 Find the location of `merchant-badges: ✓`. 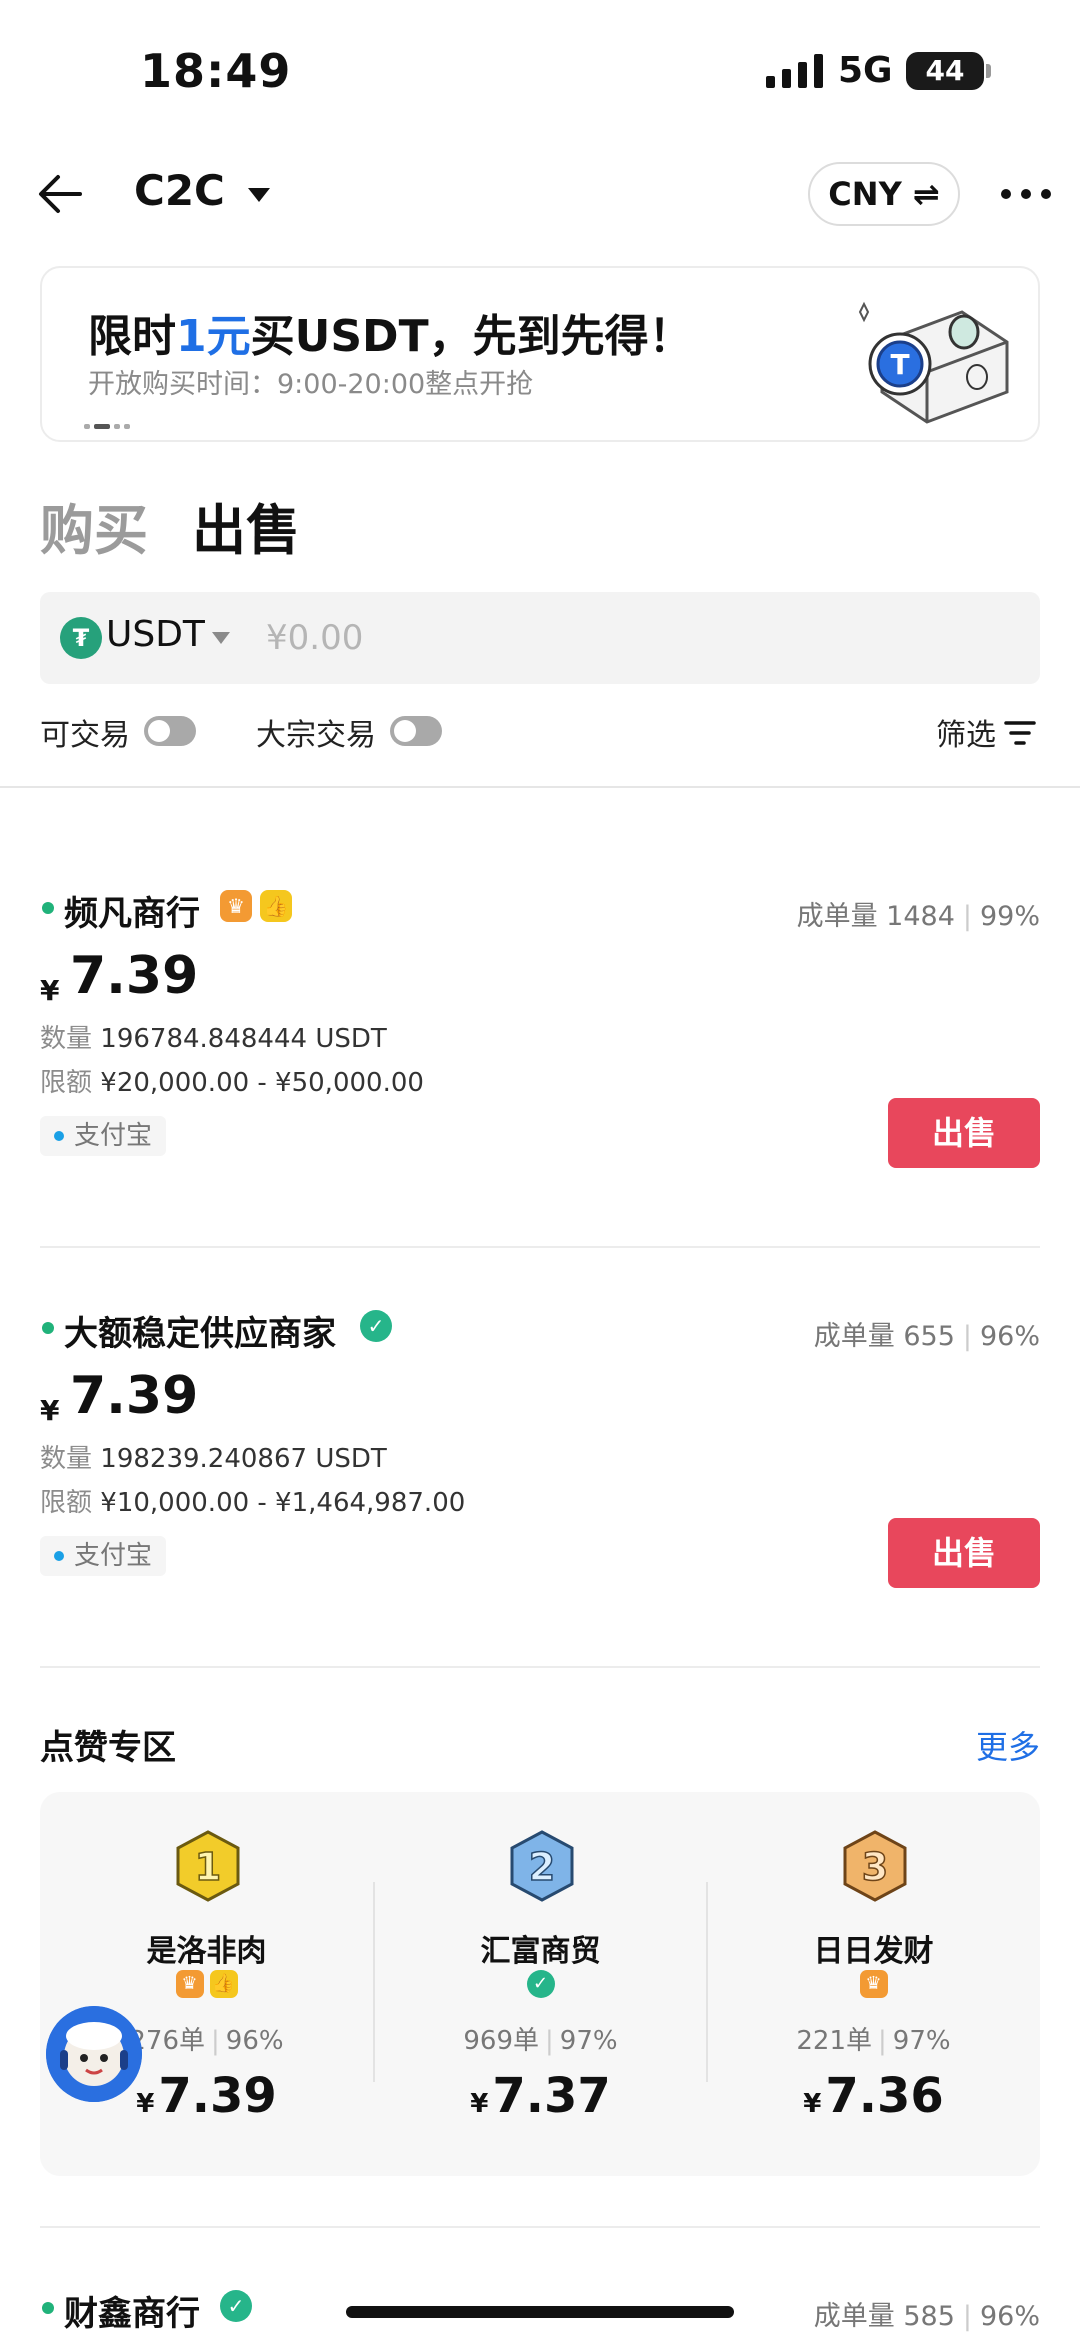

merchant-badges: ✓ is located at coordinates (540, 1986).